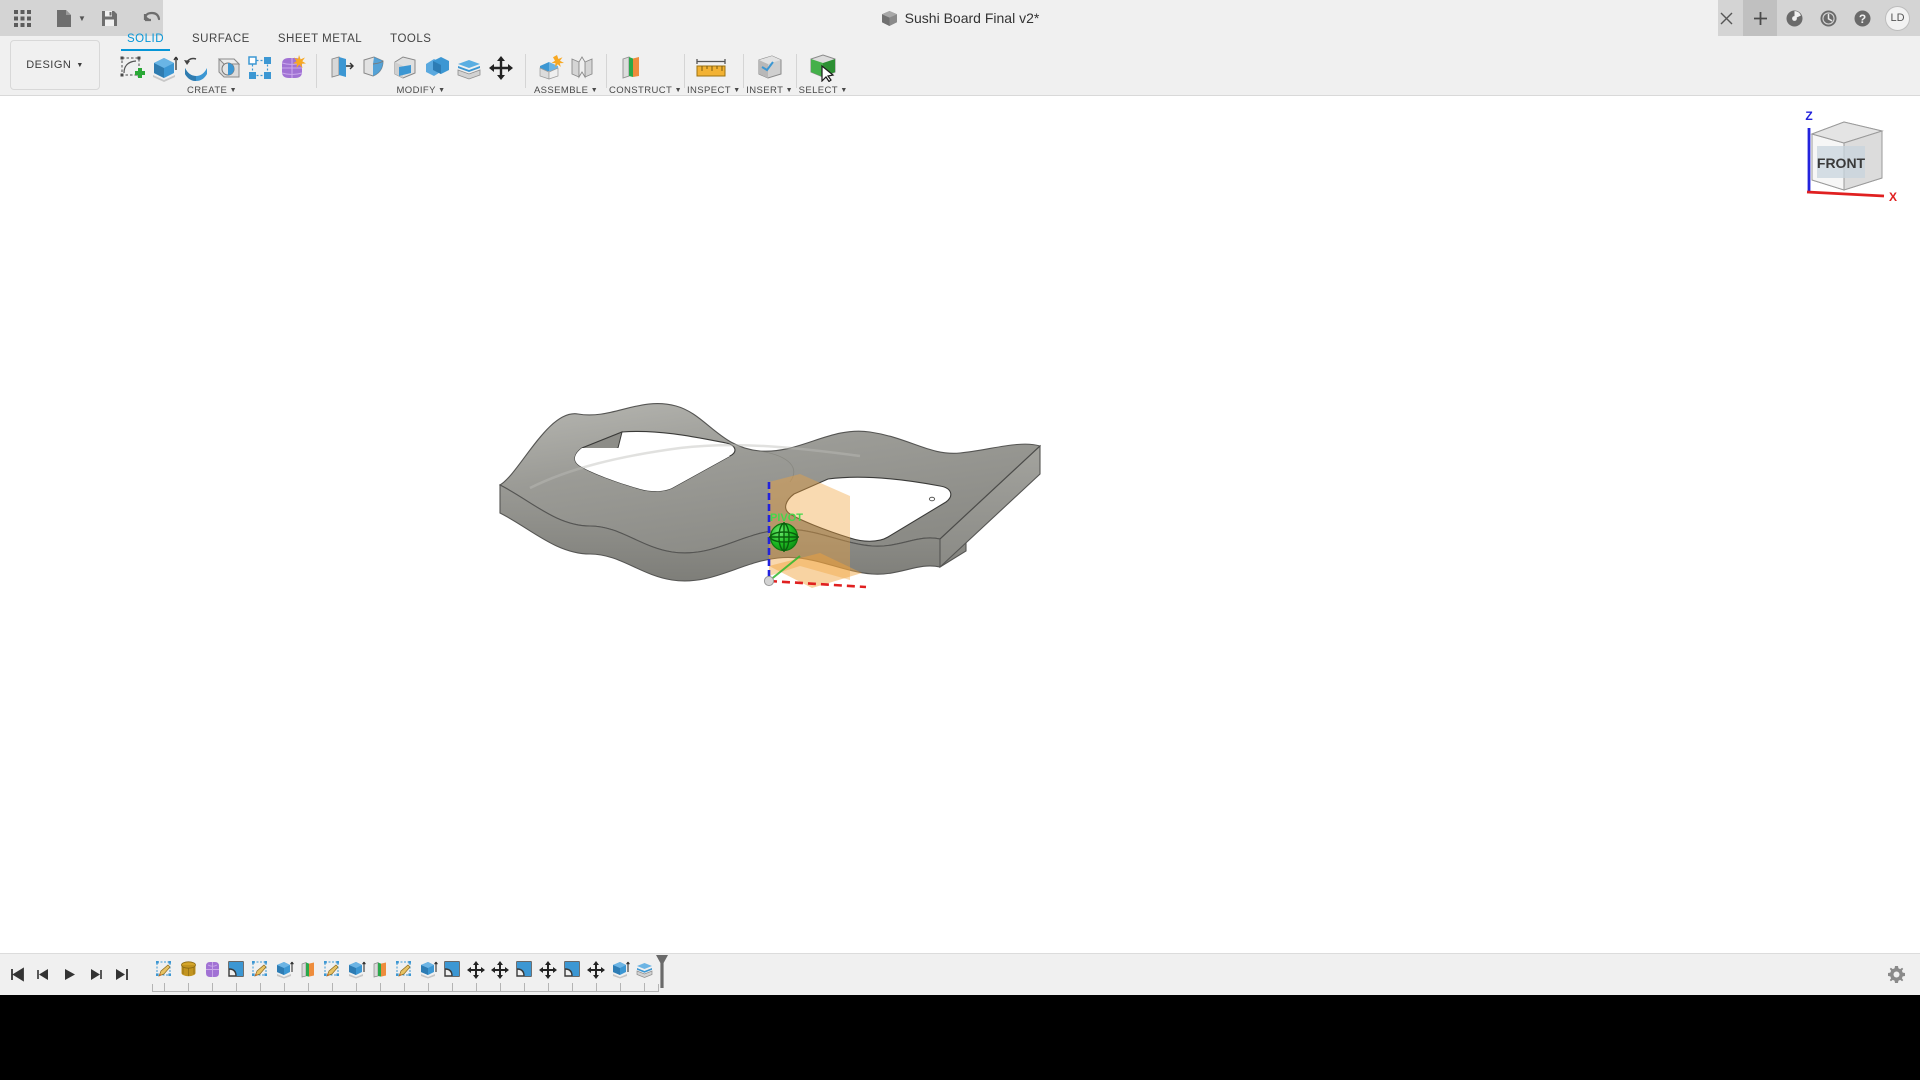 The width and height of the screenshot is (1920, 1080). What do you see at coordinates (196, 68) in the screenshot?
I see `revolve-tool` at bounding box center [196, 68].